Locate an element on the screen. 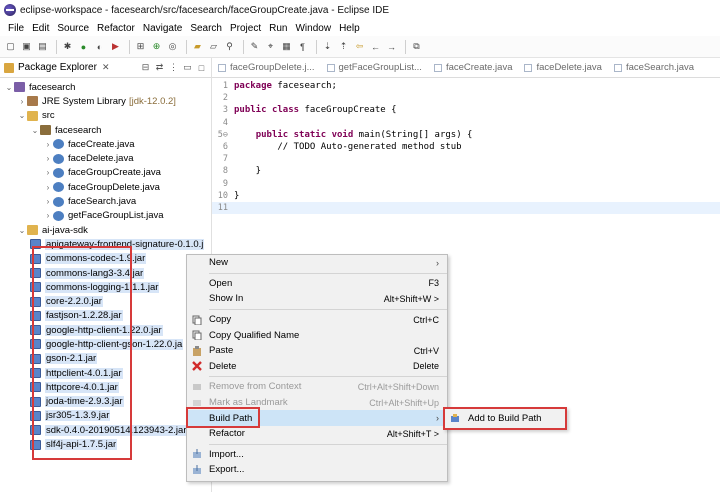 Image resolution: width=720 pixels, height=492 pixels. code-line: 9 is located at coordinates (466, 184).